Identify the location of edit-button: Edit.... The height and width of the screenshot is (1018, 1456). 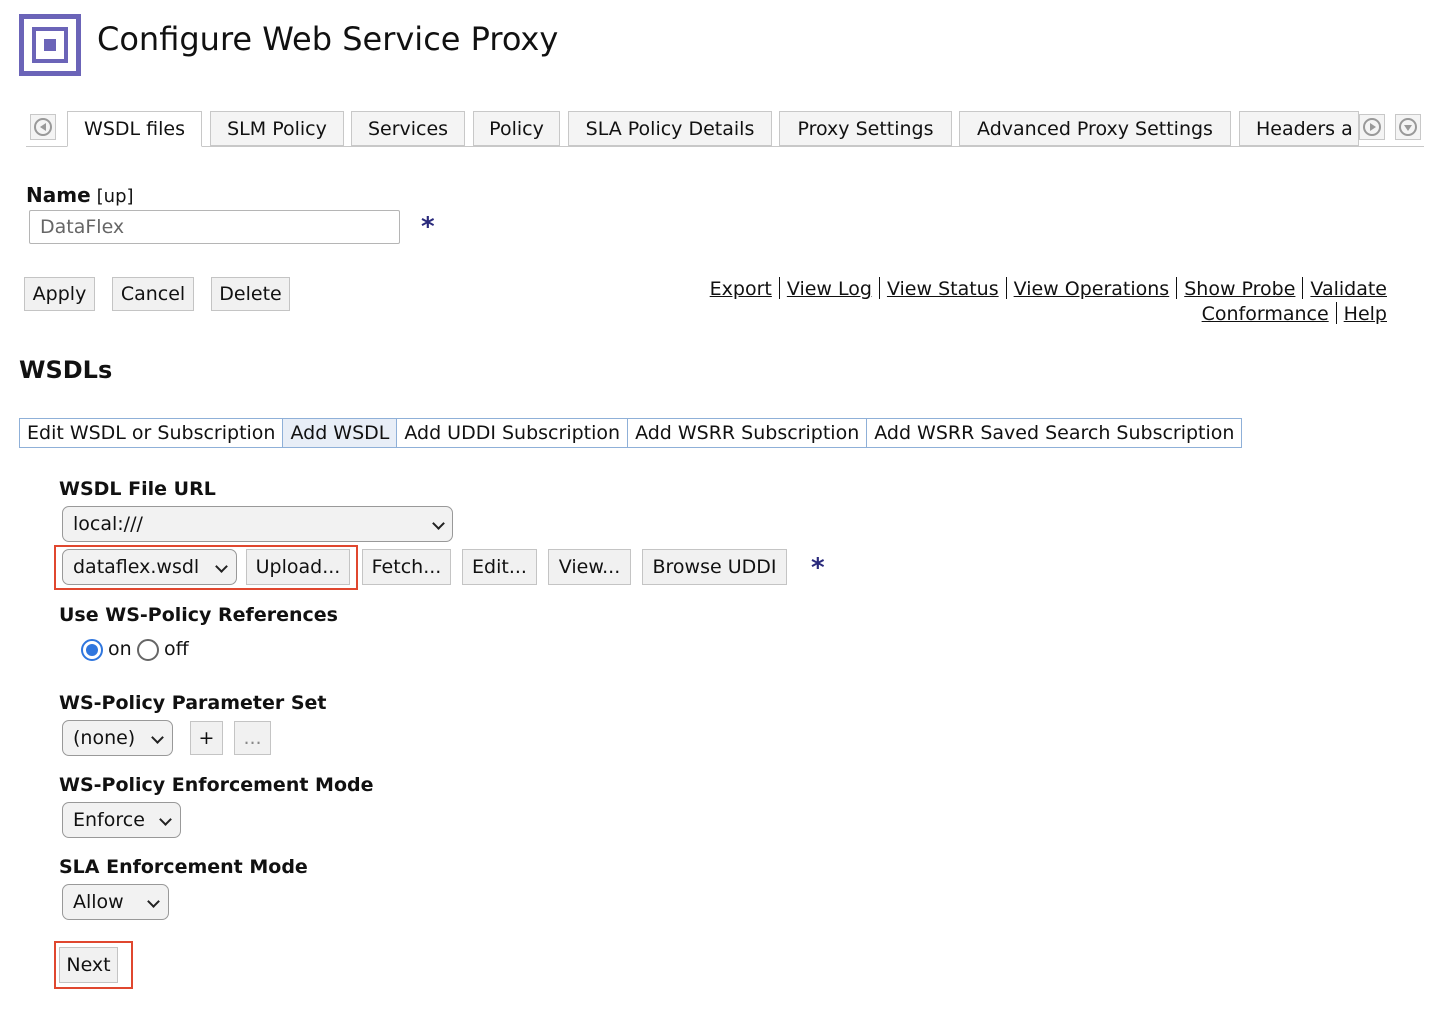
(499, 567).